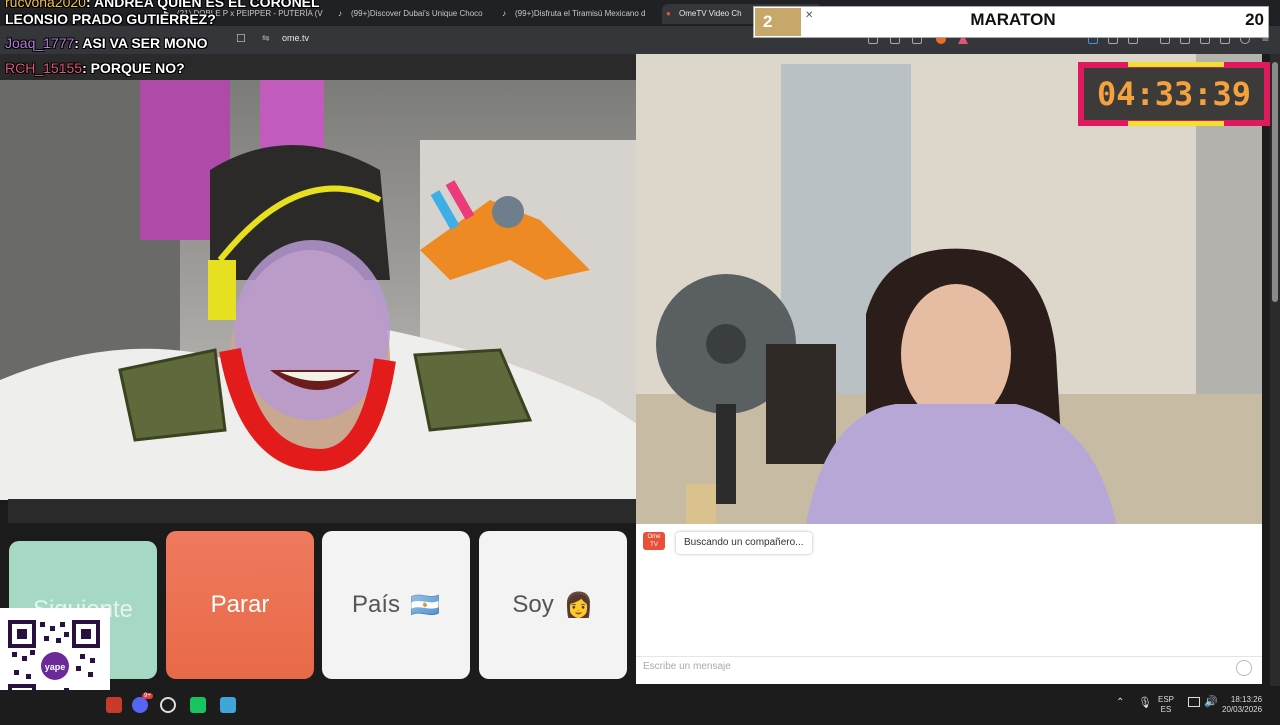 The image size is (1280, 725). Describe the element at coordinates (106, 43) in the screenshot. I see `chat-line: Joaq_1777: ASI VA SER MONO` at that location.